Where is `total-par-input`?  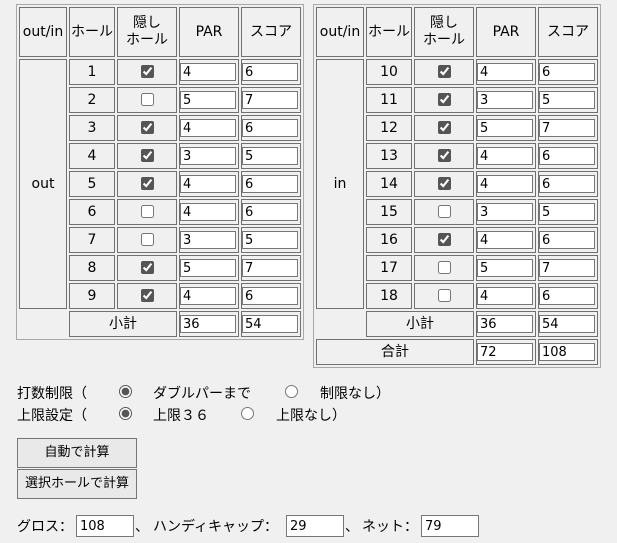
total-par-input is located at coordinates (505, 352).